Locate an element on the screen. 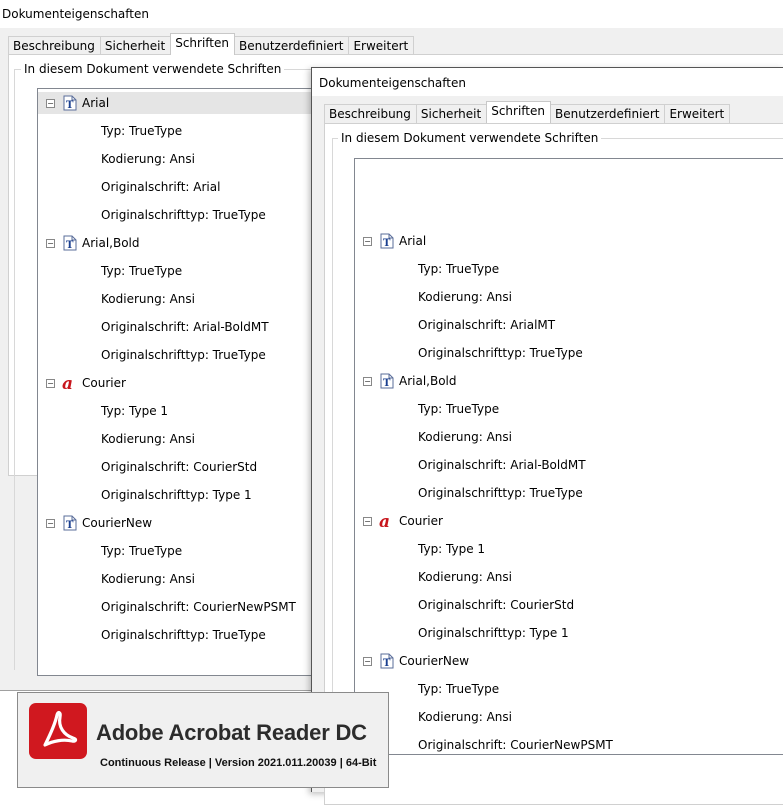 The image size is (783, 805). back-group-label: In diesem Dokument verwendete Schriften is located at coordinates (153, 69).